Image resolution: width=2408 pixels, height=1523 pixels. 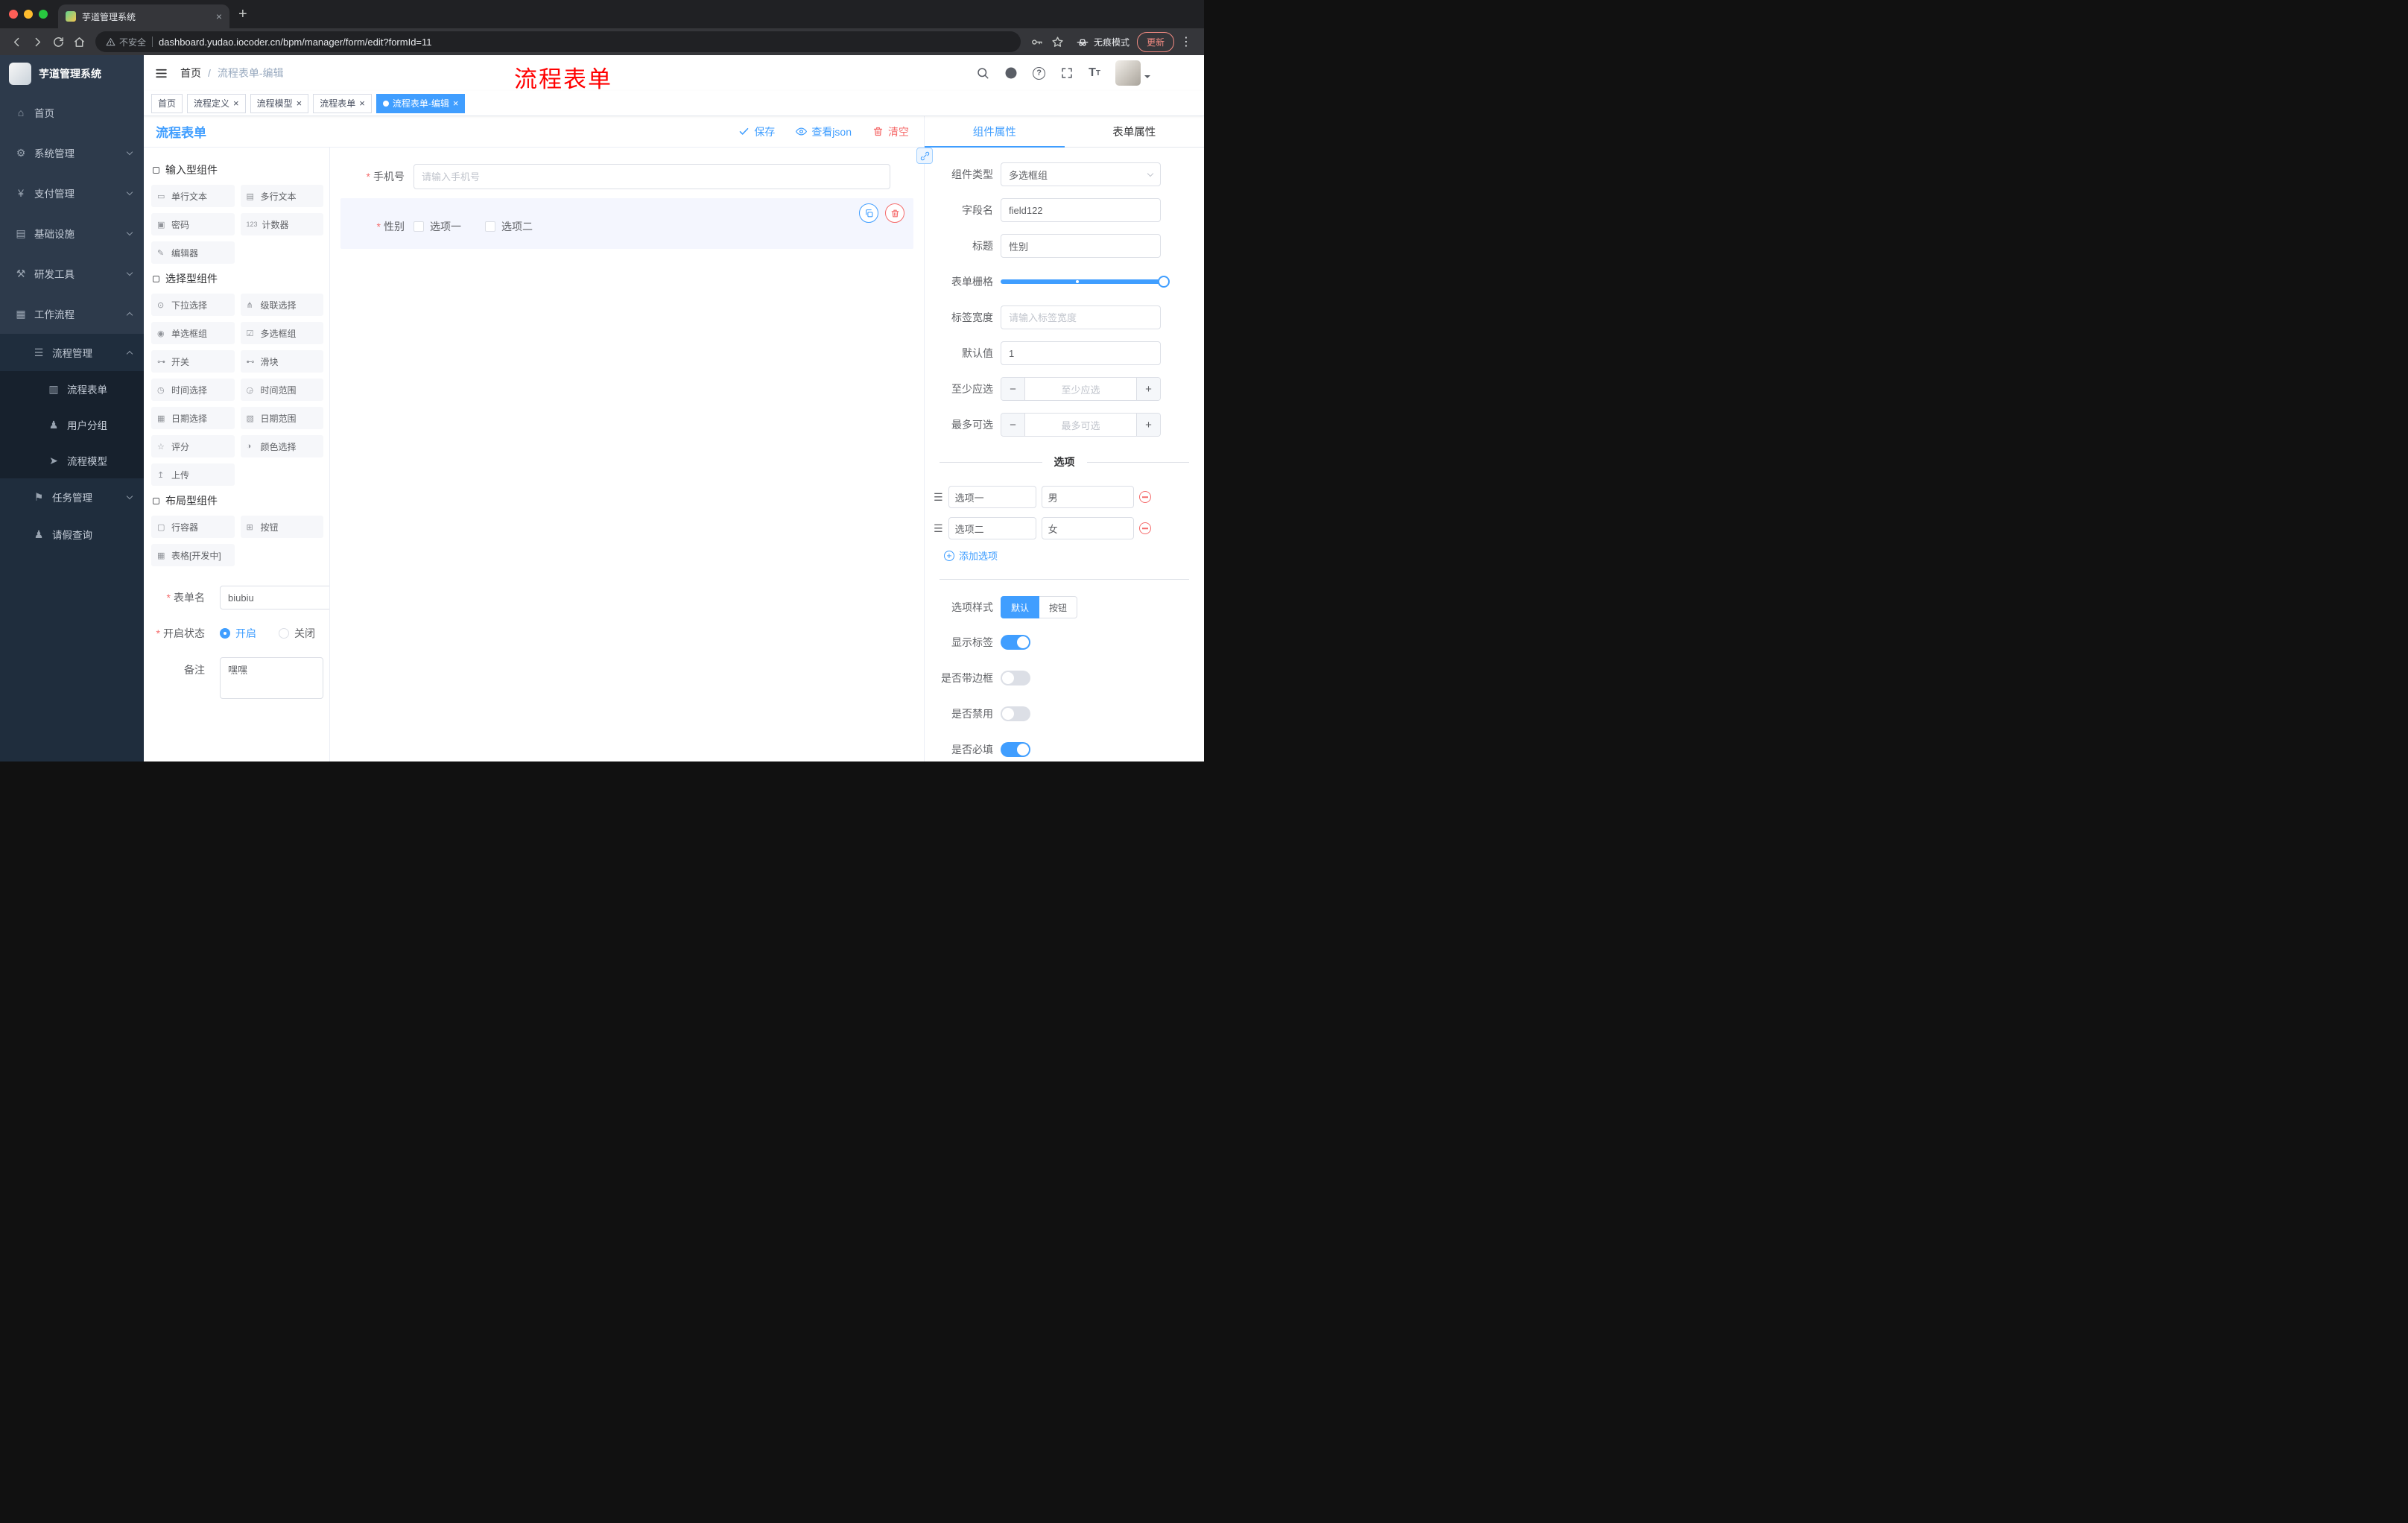 I want to click on show-label-switch, so click(x=1015, y=643).